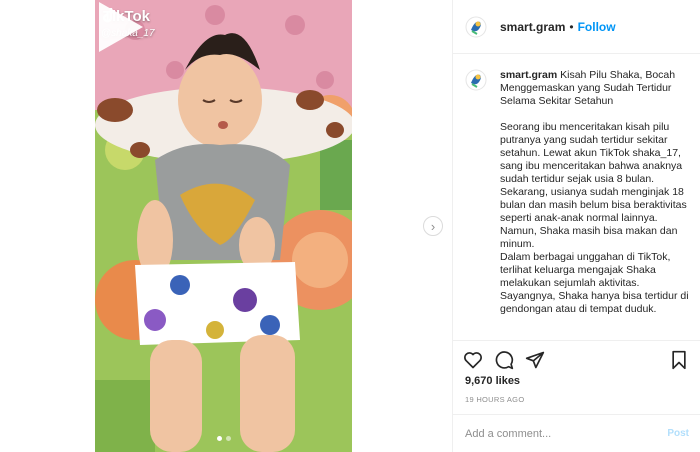  Describe the element at coordinates (576, 359) in the screenshot. I see `action-bar` at that location.